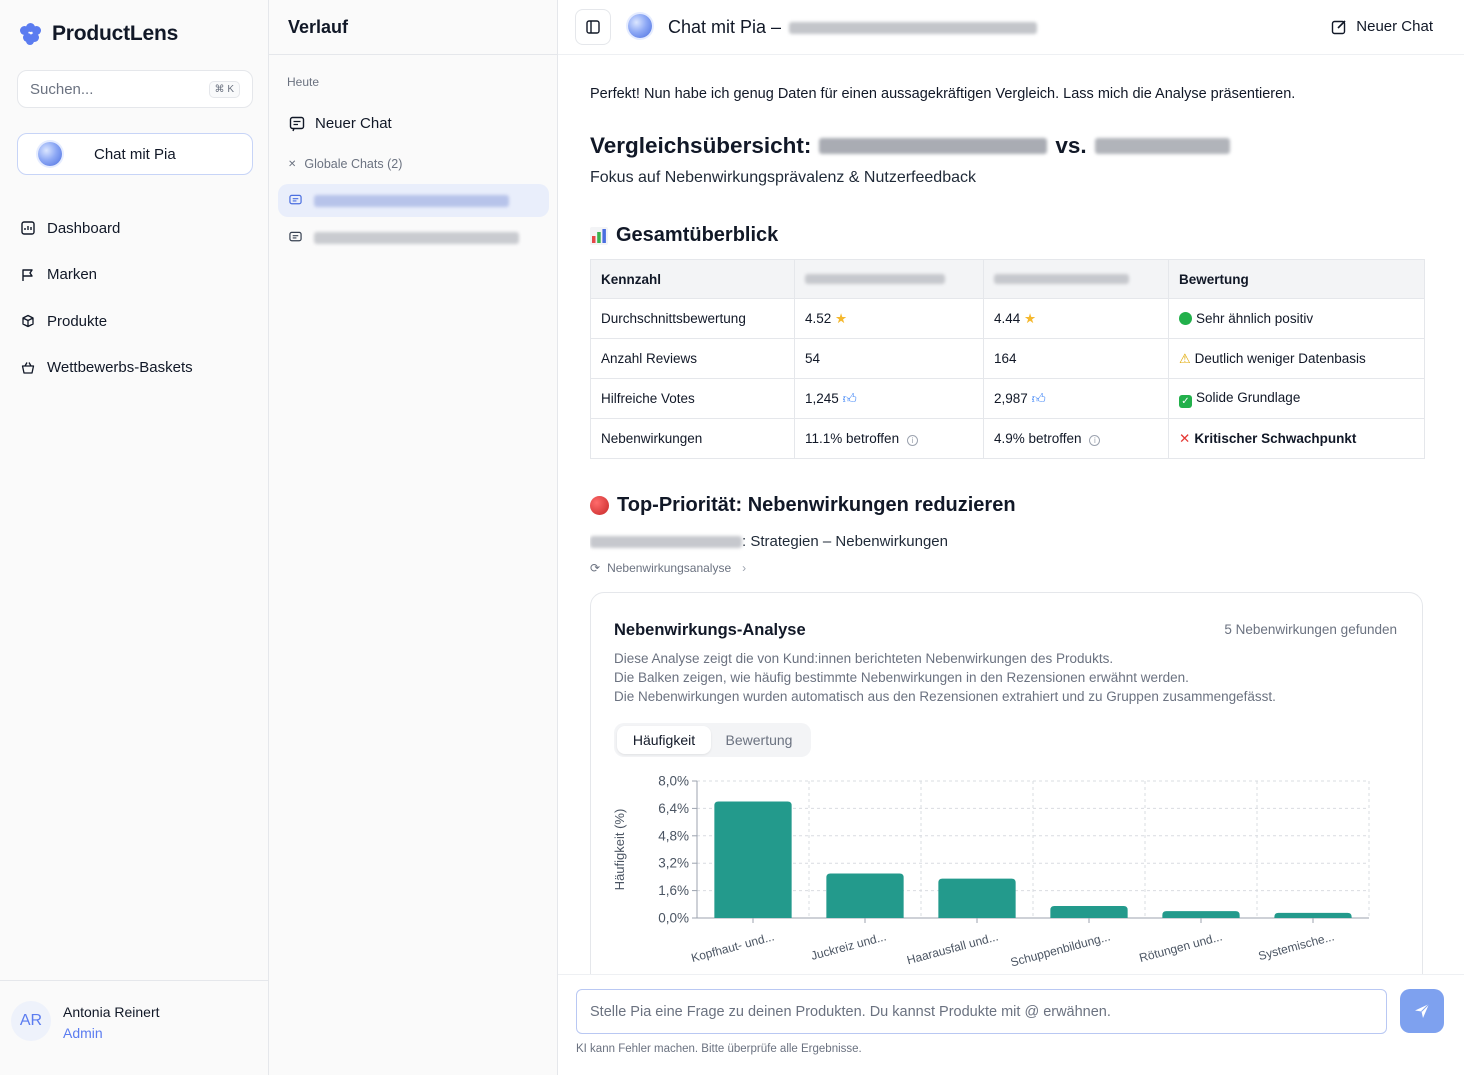  I want to click on chevron-right-icon: ›, so click(744, 568).